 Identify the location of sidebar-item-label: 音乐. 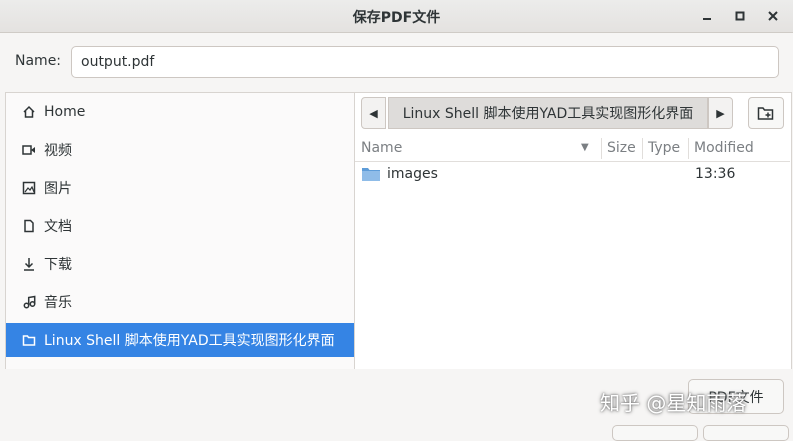
(58, 303).